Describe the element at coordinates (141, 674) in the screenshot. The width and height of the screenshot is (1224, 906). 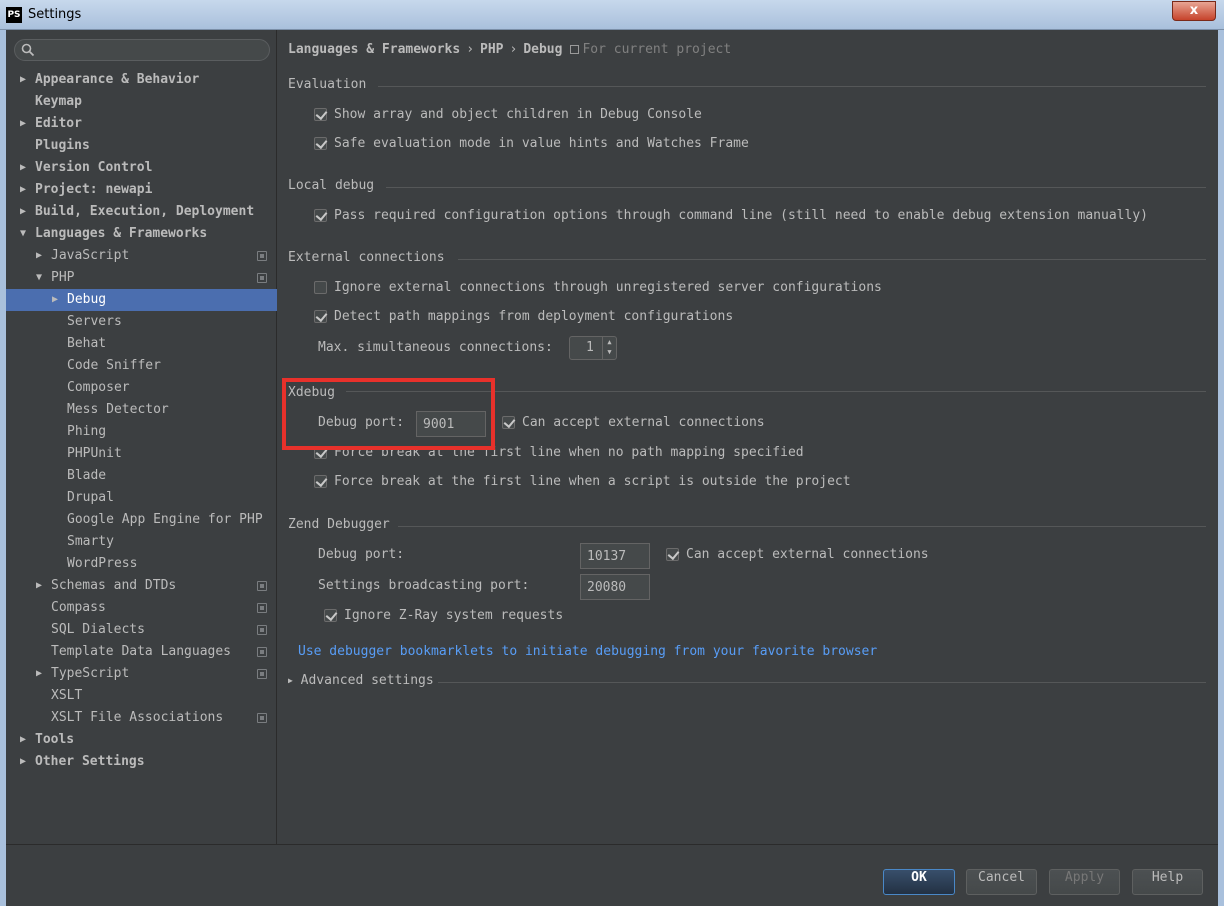
I see `sidebar-item-typescript: ▶ TypeScript` at that location.